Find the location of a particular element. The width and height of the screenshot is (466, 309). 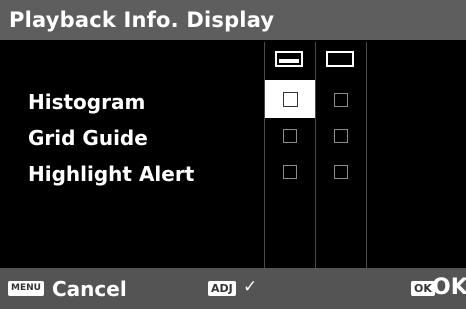

highlight-alert-col1-checkbox is located at coordinates (290, 172).